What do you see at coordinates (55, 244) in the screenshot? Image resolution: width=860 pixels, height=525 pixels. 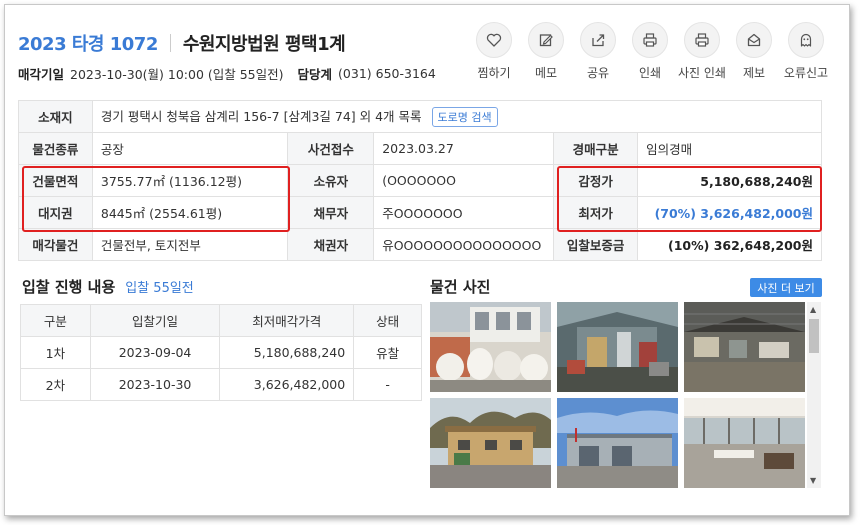 I see `sale-object-label: 매각물건` at bounding box center [55, 244].